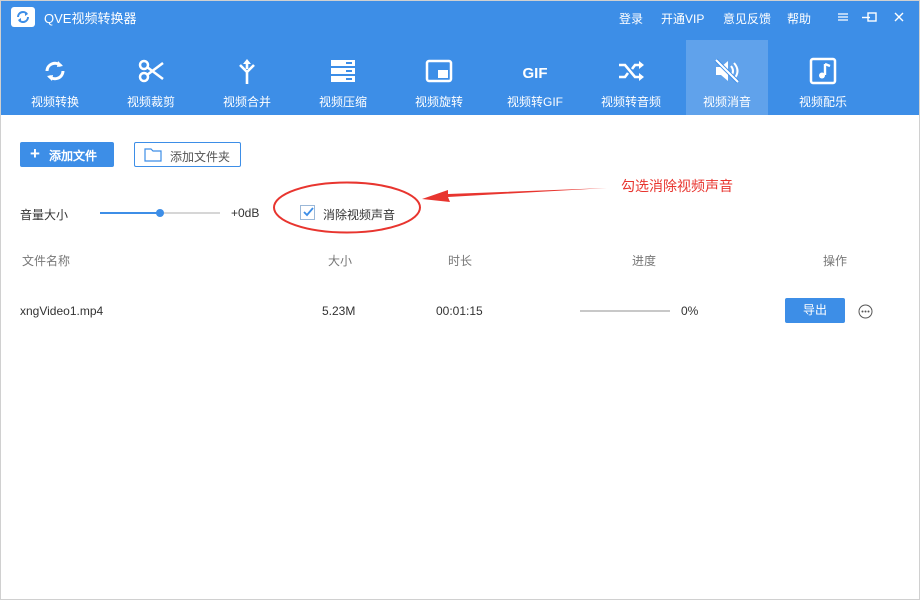 This screenshot has width=920, height=600. Describe the element at coordinates (535, 102) in the screenshot. I see `tool-label: 视频转GIF` at that location.